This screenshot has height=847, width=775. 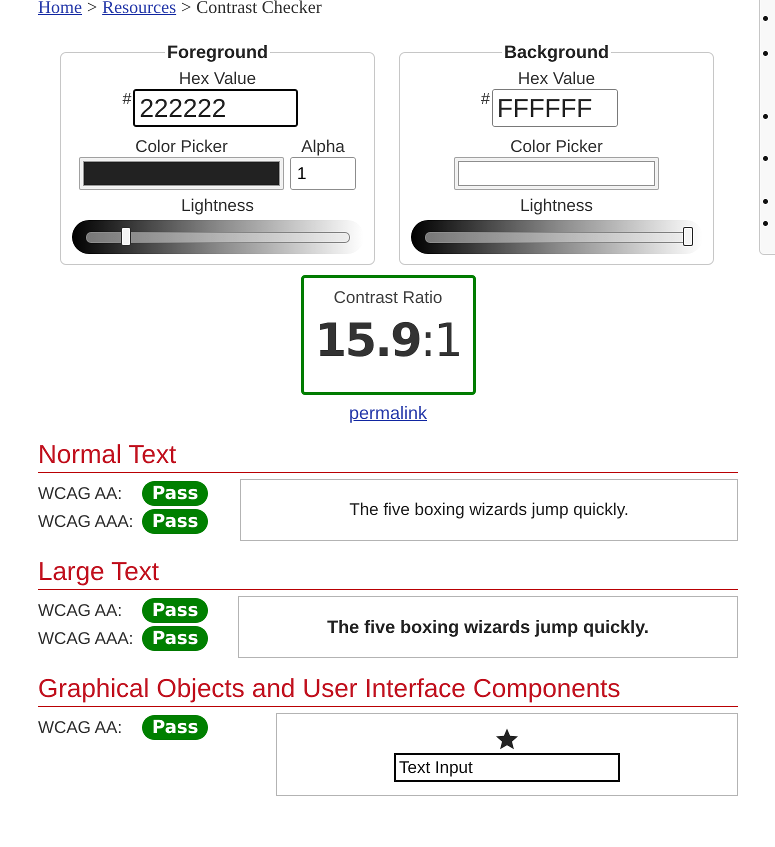 What do you see at coordinates (259, 8) in the screenshot?
I see `breadcrumb-current: Contrast Checker` at bounding box center [259, 8].